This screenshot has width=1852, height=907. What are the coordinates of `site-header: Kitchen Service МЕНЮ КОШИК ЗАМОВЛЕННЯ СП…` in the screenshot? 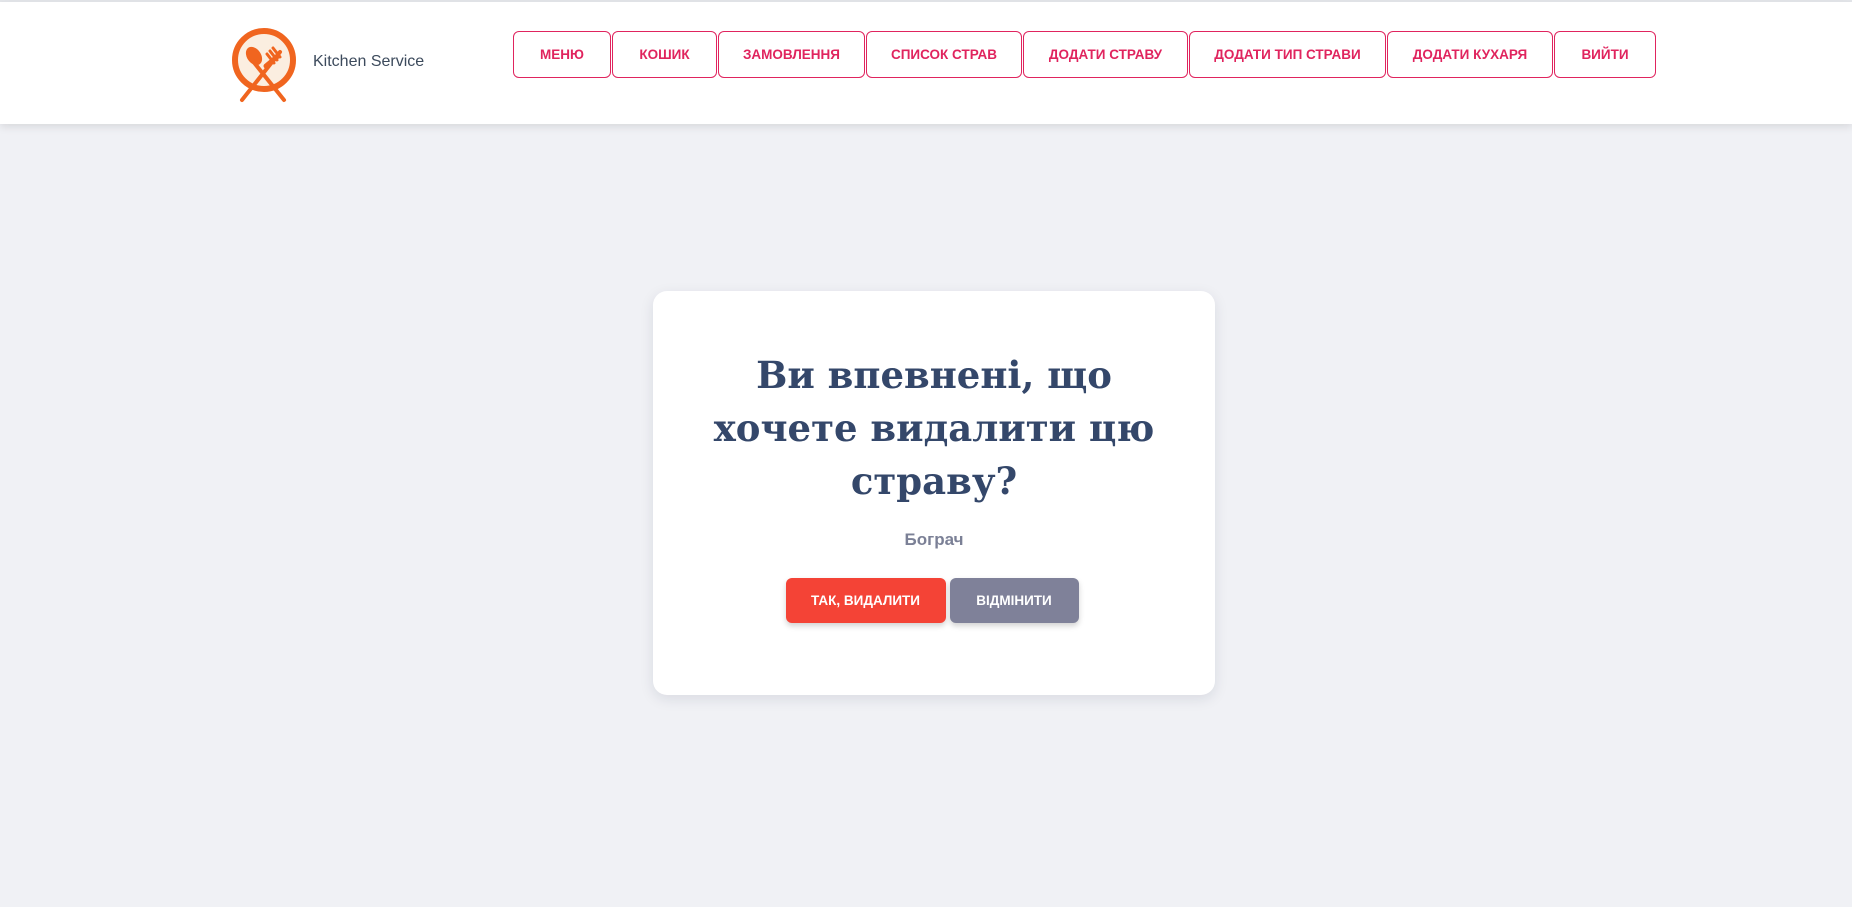 It's located at (926, 63).